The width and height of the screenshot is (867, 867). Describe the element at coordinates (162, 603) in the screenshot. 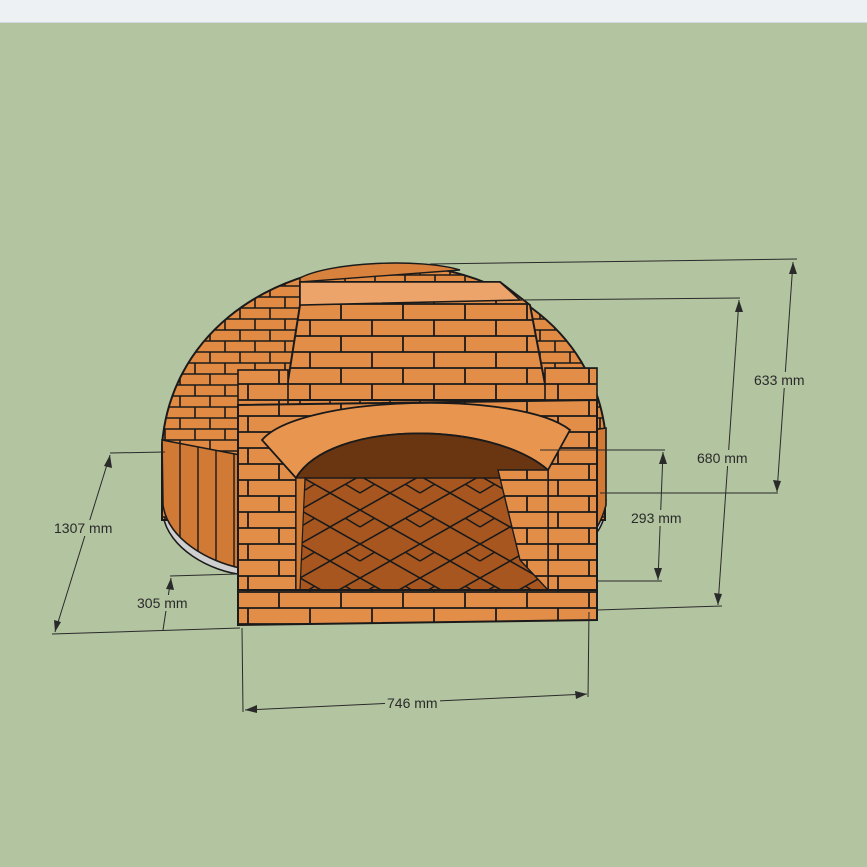

I see `dimension-base-height: 305 mm` at that location.